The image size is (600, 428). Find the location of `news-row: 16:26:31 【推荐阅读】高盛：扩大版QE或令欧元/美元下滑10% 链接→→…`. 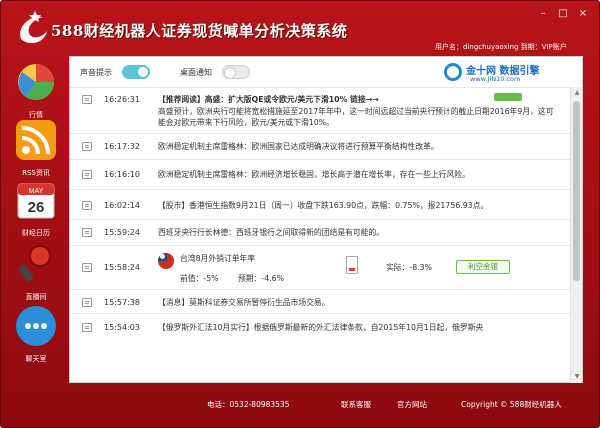

news-row: 16:26:31 【推荐阅读】高盛：扩大版QE或令欧元/美元下滑10% 链接→→… is located at coordinates (320, 110).